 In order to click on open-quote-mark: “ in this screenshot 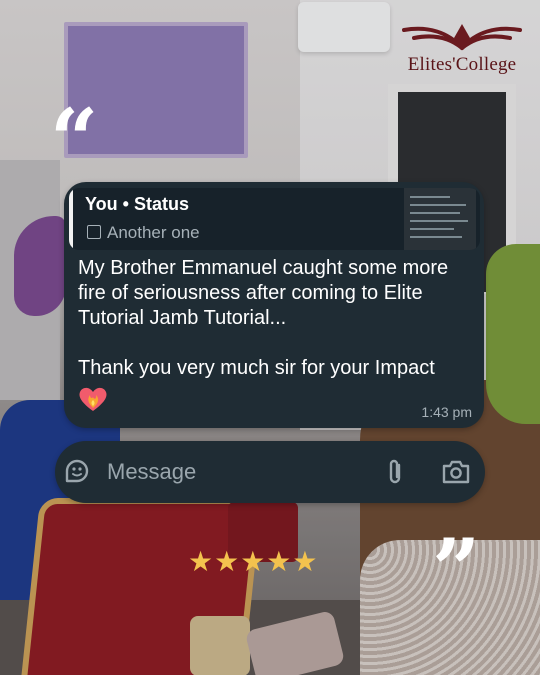, I will do `click(74, 139)`.